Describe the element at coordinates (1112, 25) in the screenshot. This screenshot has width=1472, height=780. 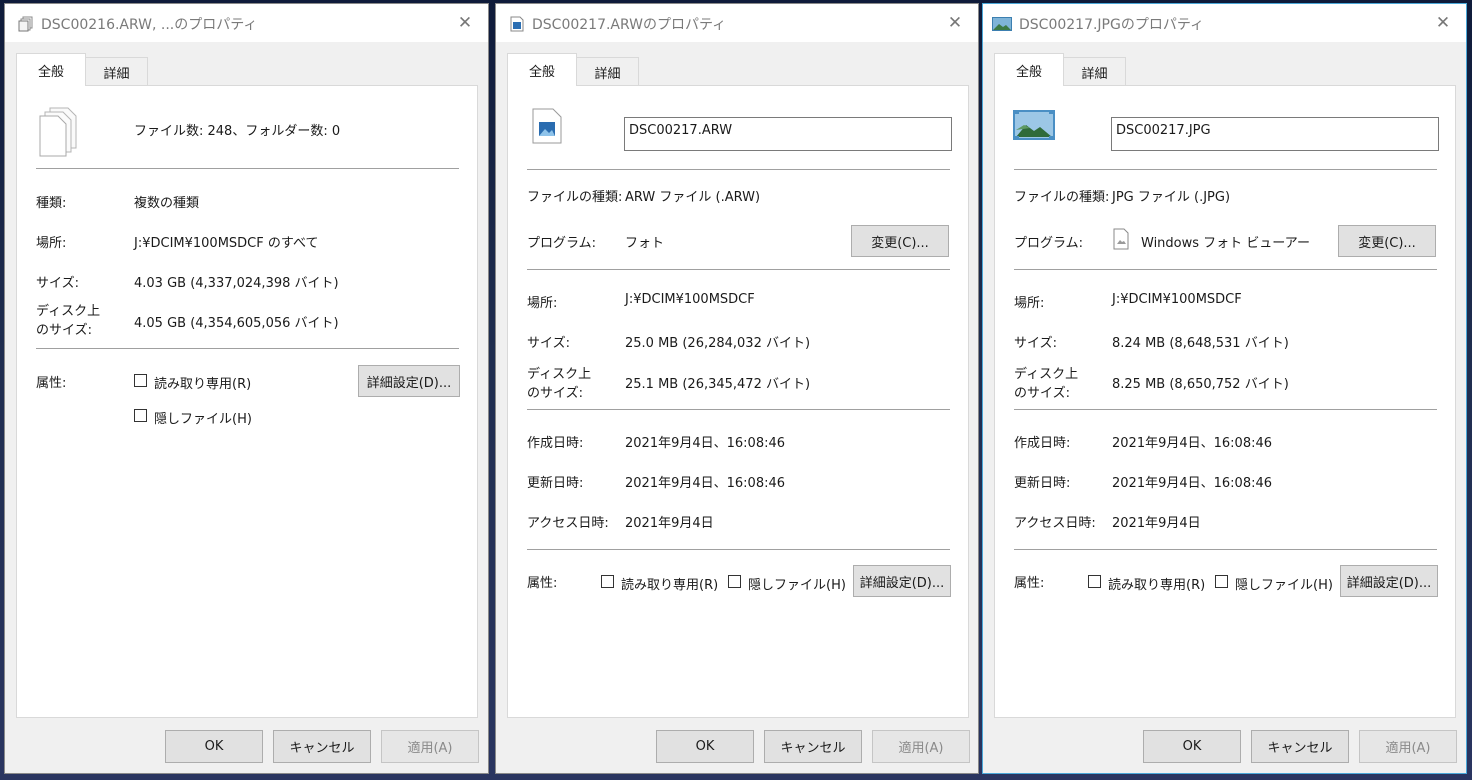
I see `window-title: DSC00217.JPGのプロパティ` at that location.